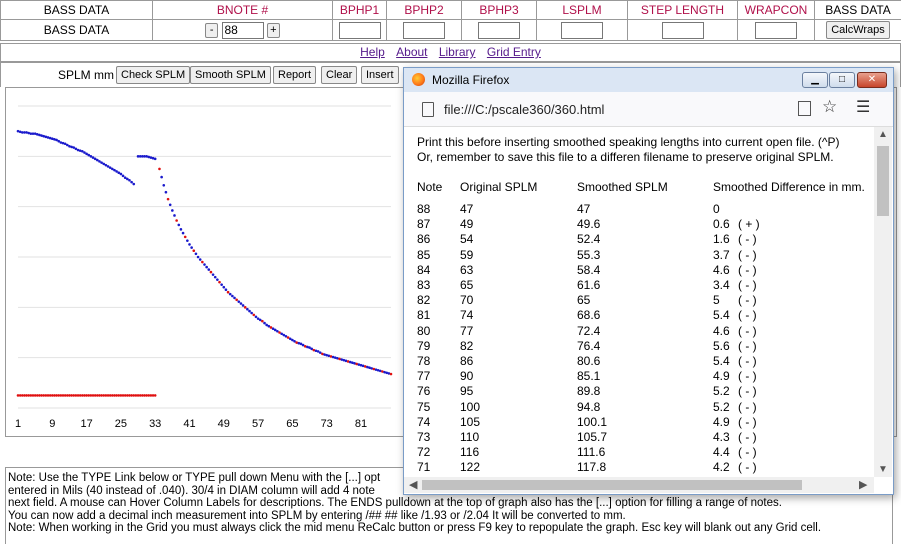 This screenshot has height=544, width=901. Describe the element at coordinates (589, 239) in the screenshot. I see `smoothed-cell: 52.4` at that location.